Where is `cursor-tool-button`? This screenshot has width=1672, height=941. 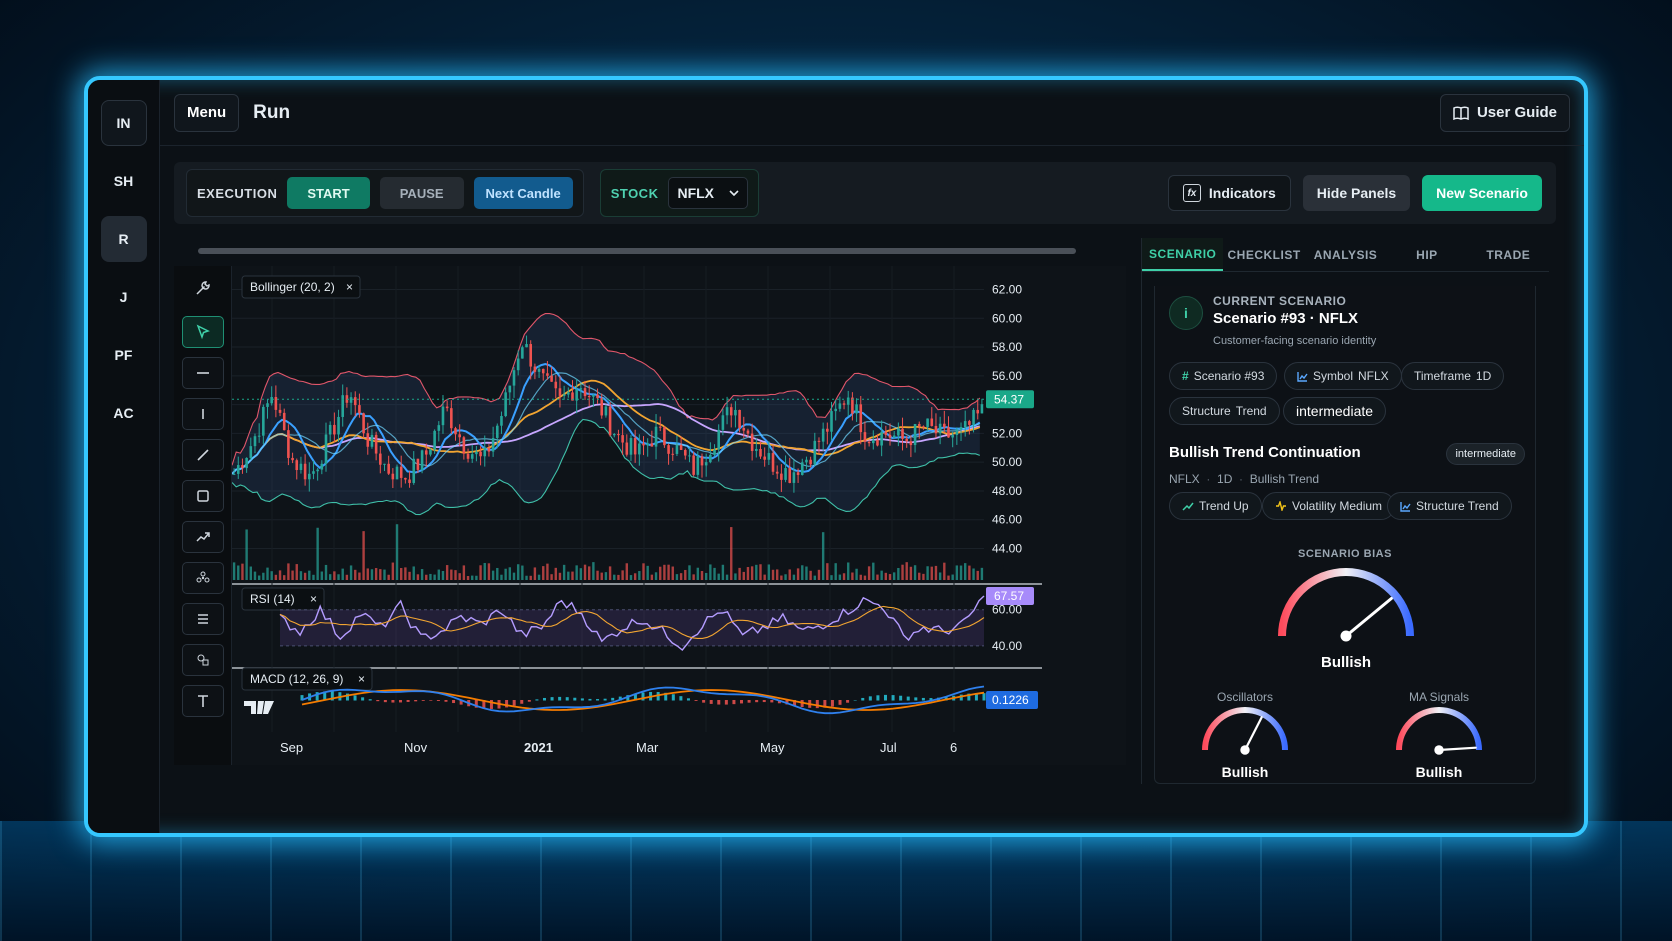
cursor-tool-button is located at coordinates (203, 332).